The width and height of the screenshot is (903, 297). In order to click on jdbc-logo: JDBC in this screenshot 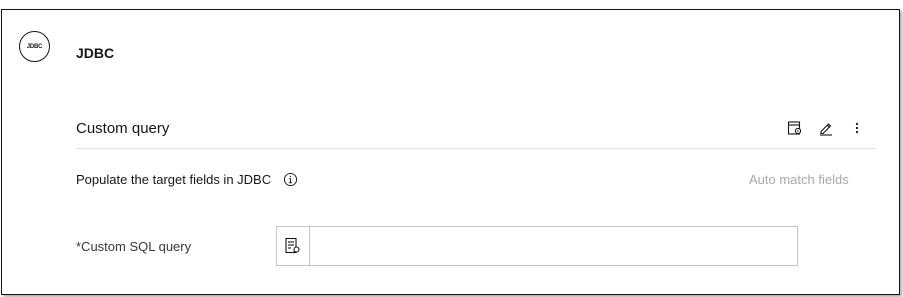, I will do `click(34, 46)`.